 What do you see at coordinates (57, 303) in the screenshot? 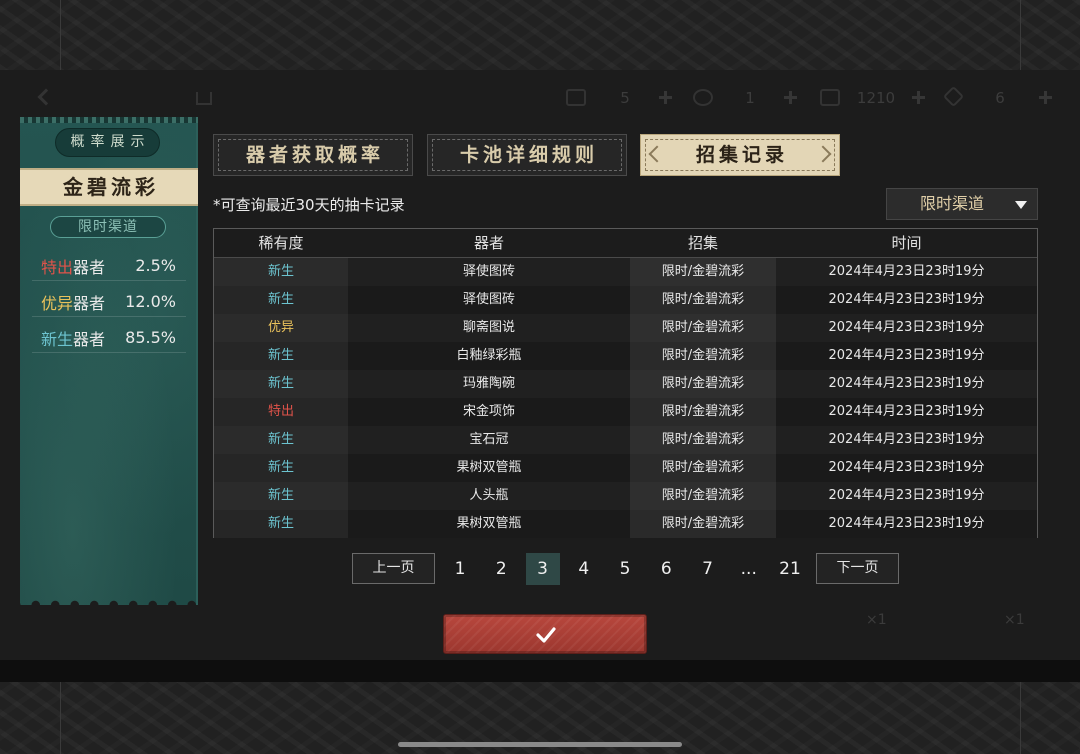
I see `rarity-label: 优异` at bounding box center [57, 303].